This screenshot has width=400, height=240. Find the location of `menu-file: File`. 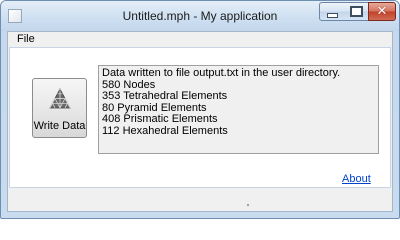

menu-file: File is located at coordinates (26, 39).